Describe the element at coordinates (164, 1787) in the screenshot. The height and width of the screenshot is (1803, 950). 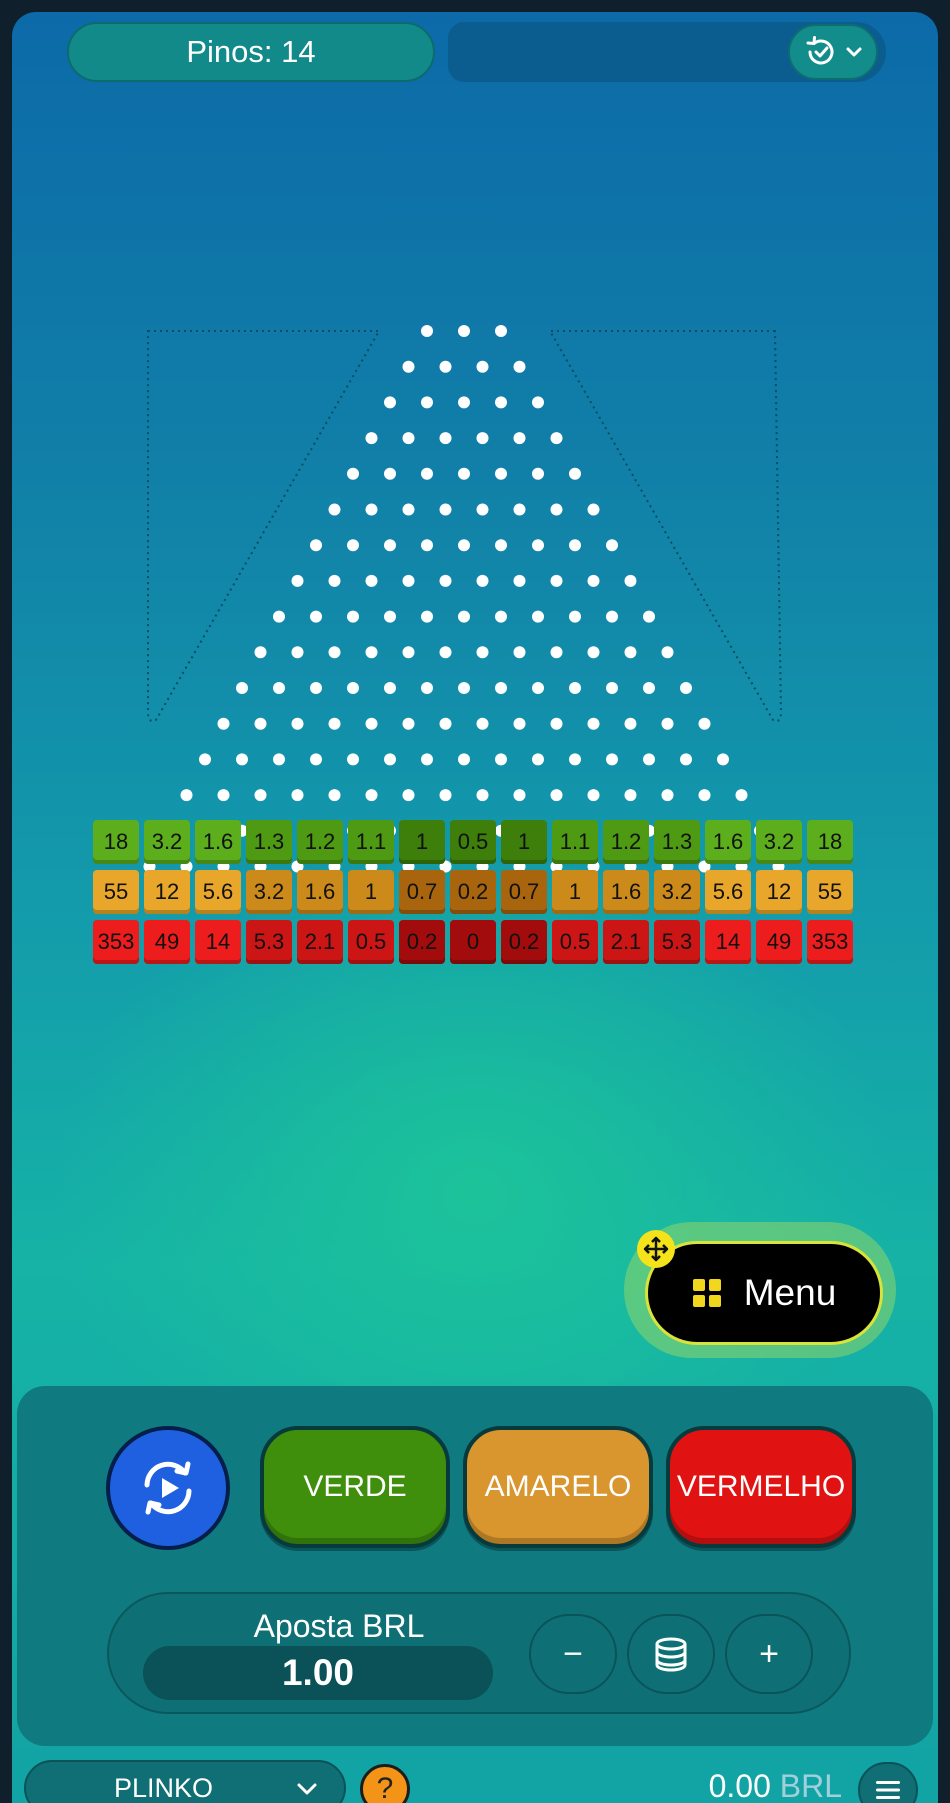
I see `game-name: PLINKO` at that location.